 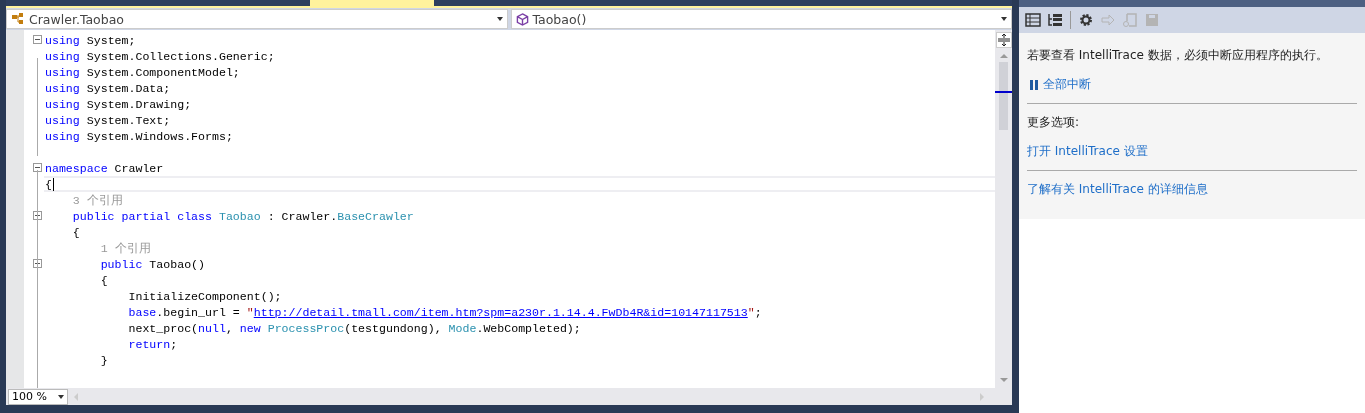 What do you see at coordinates (18, 19) in the screenshot?
I see `class-icon` at bounding box center [18, 19].